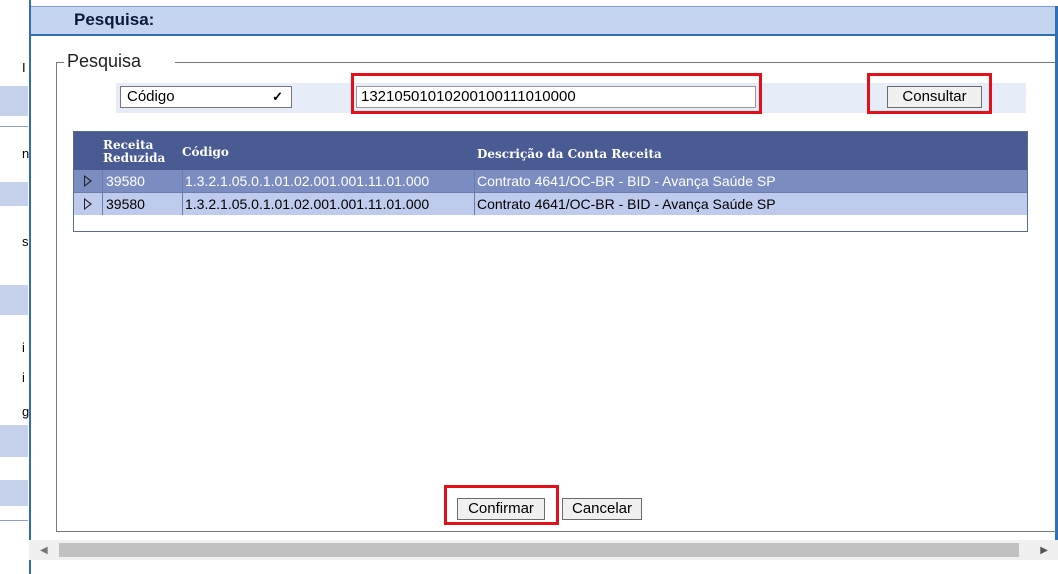  I want to click on scrollbar-thumb, so click(539, 550).